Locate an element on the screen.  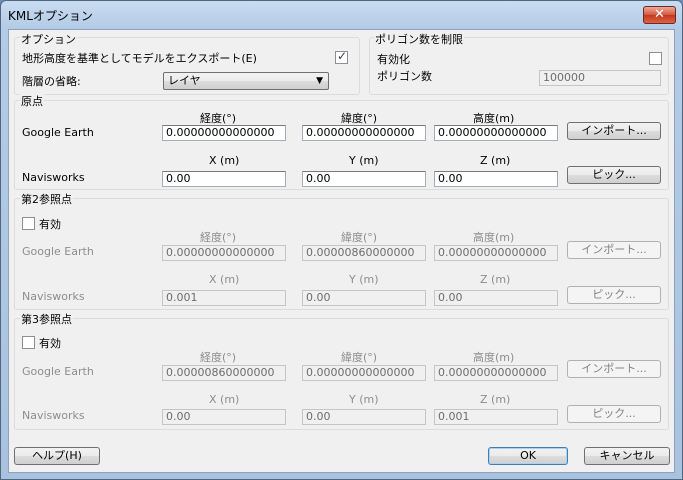
ref2-y-input: 0.00 is located at coordinates (364, 298).